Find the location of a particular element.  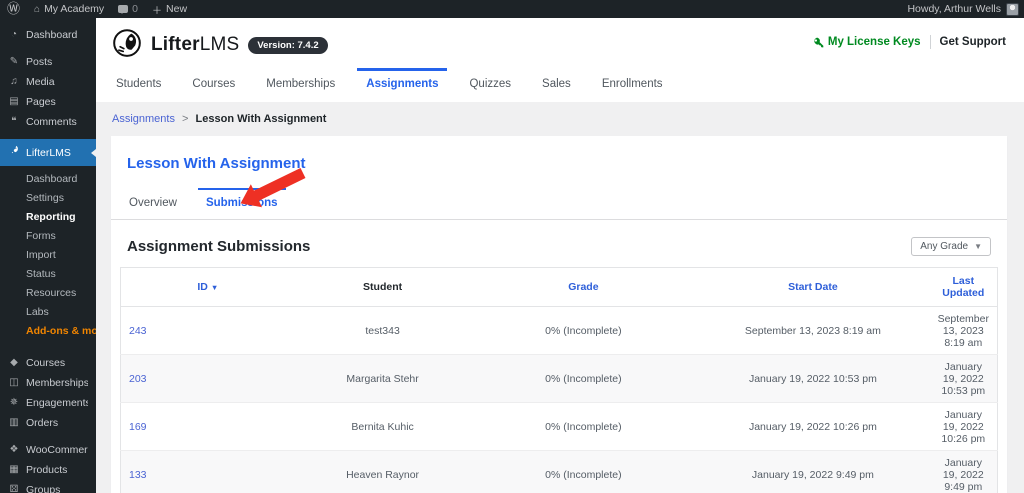

cell-student: test343 is located at coordinates (382, 330).